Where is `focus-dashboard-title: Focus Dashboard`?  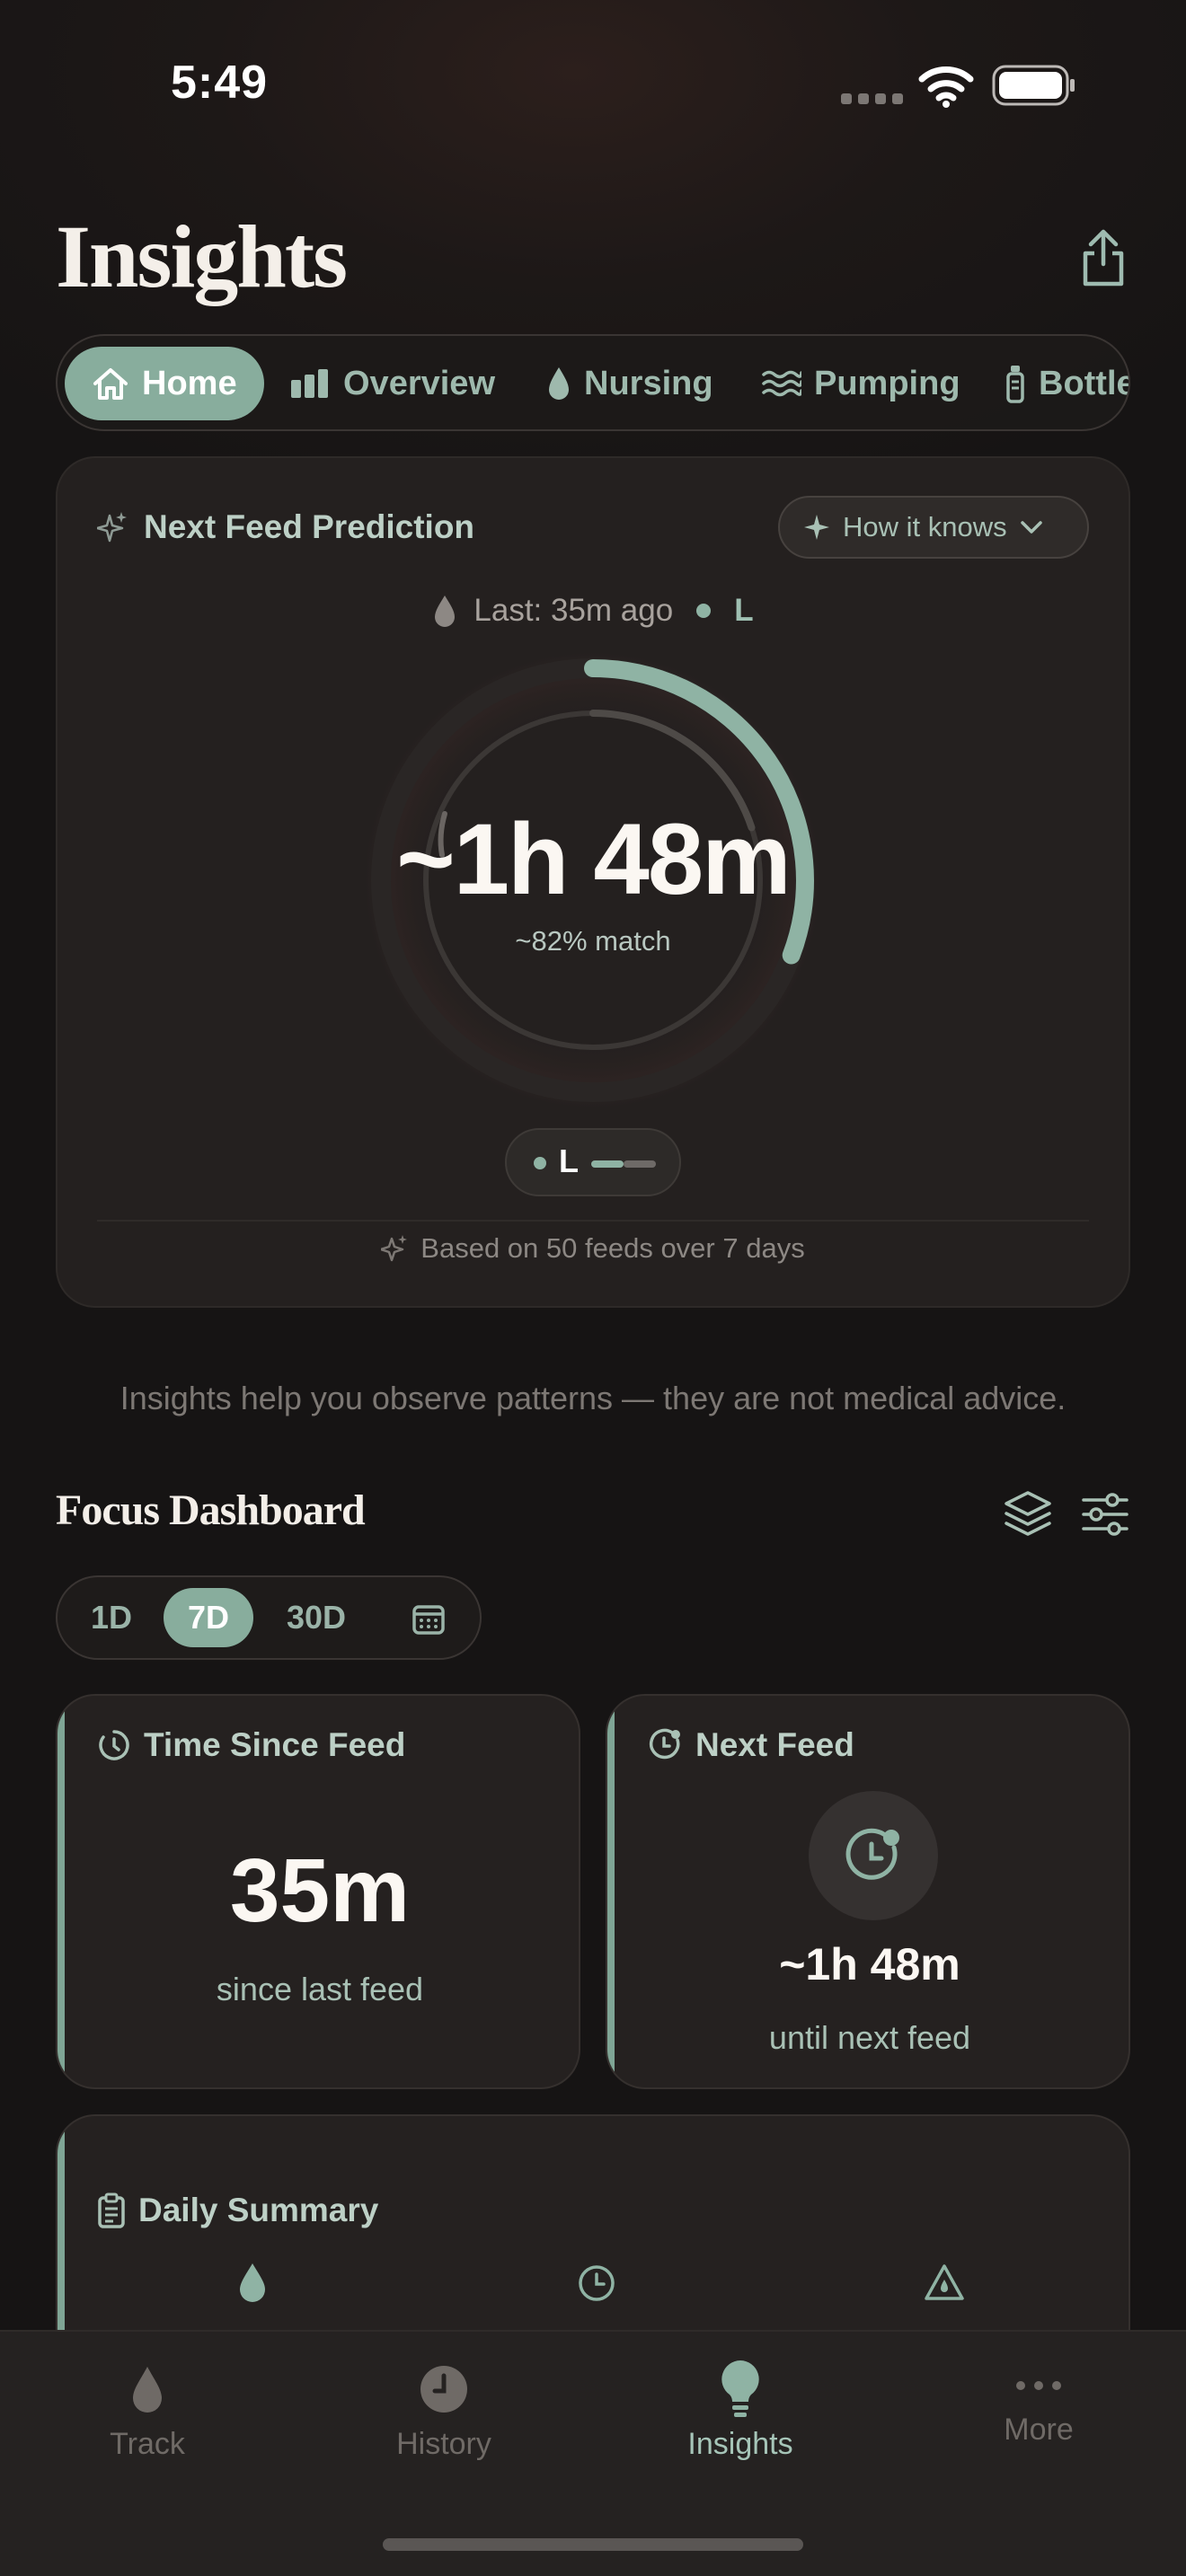 focus-dashboard-title: Focus Dashboard is located at coordinates (211, 1510).